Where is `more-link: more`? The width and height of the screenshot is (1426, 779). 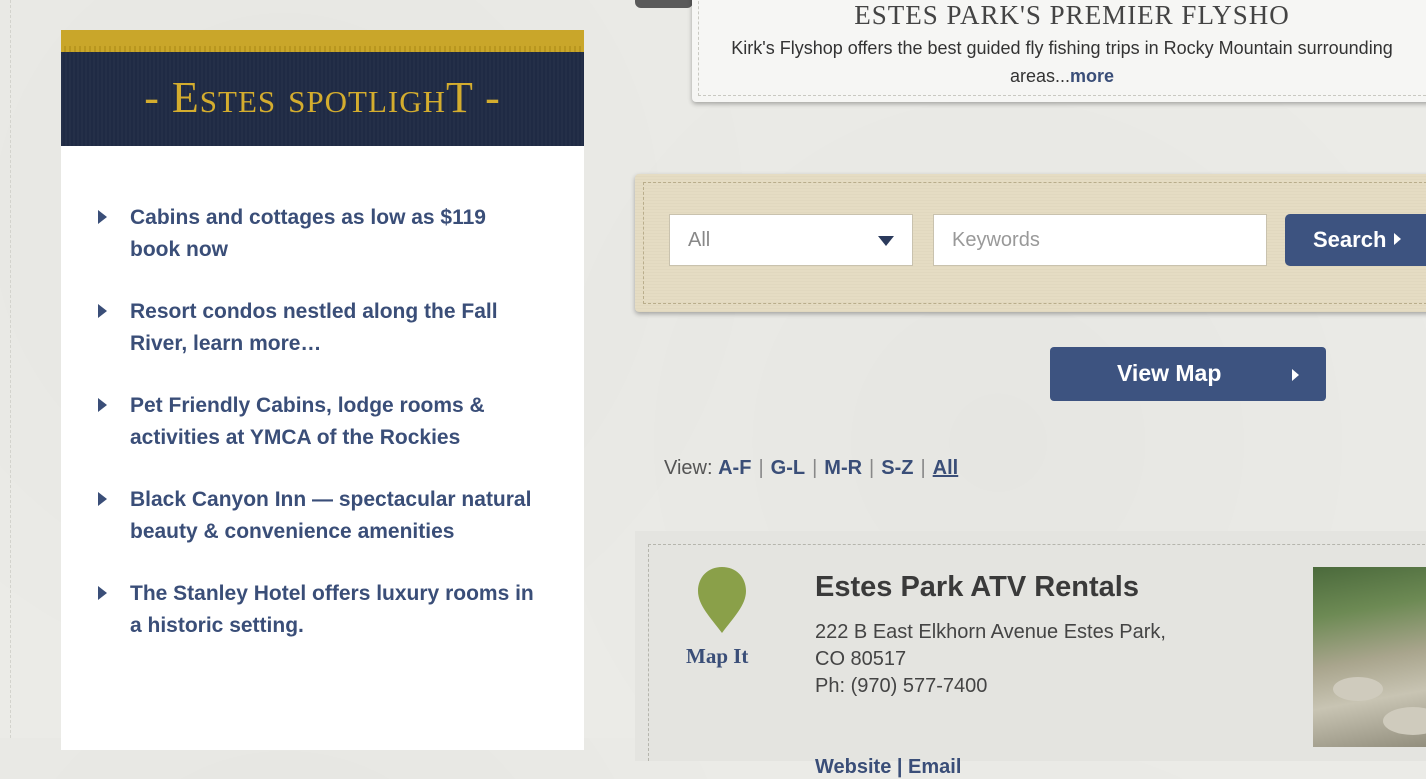
more-link: more is located at coordinates (1092, 76).